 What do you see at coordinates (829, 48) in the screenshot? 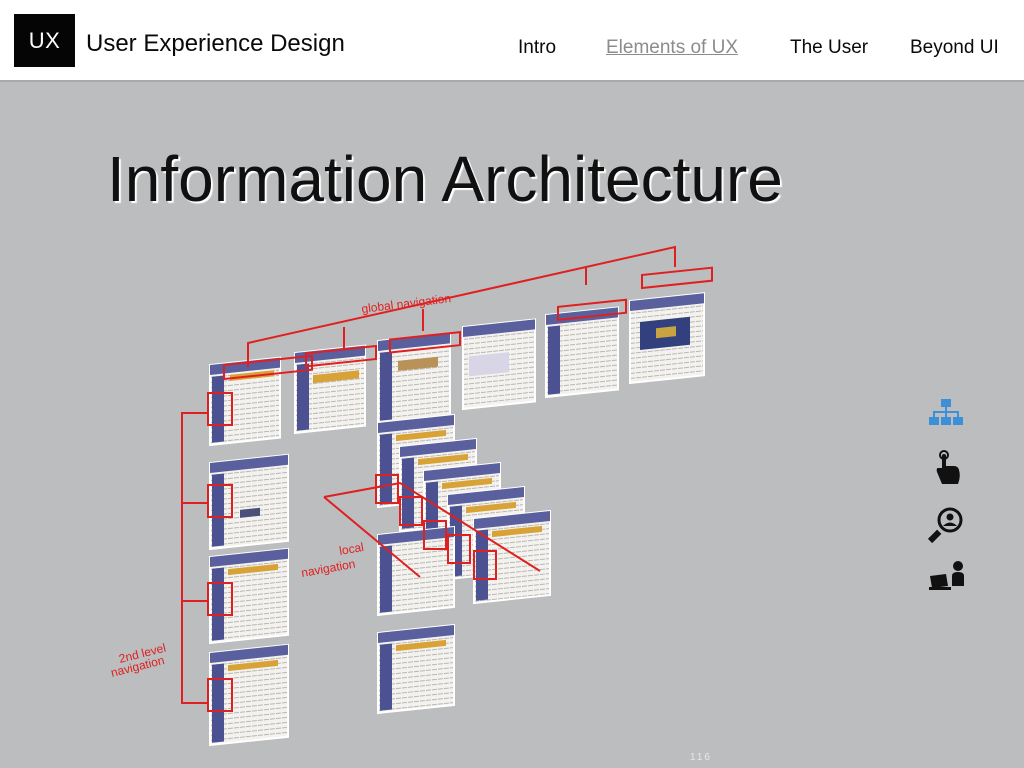
I see `nav-the-user: The User` at bounding box center [829, 48].